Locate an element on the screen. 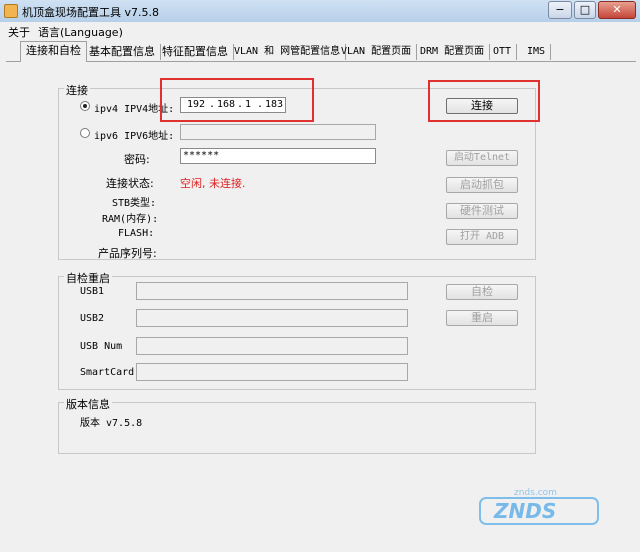 The width and height of the screenshot is (640, 552). connect-highlight-box is located at coordinates (484, 101).